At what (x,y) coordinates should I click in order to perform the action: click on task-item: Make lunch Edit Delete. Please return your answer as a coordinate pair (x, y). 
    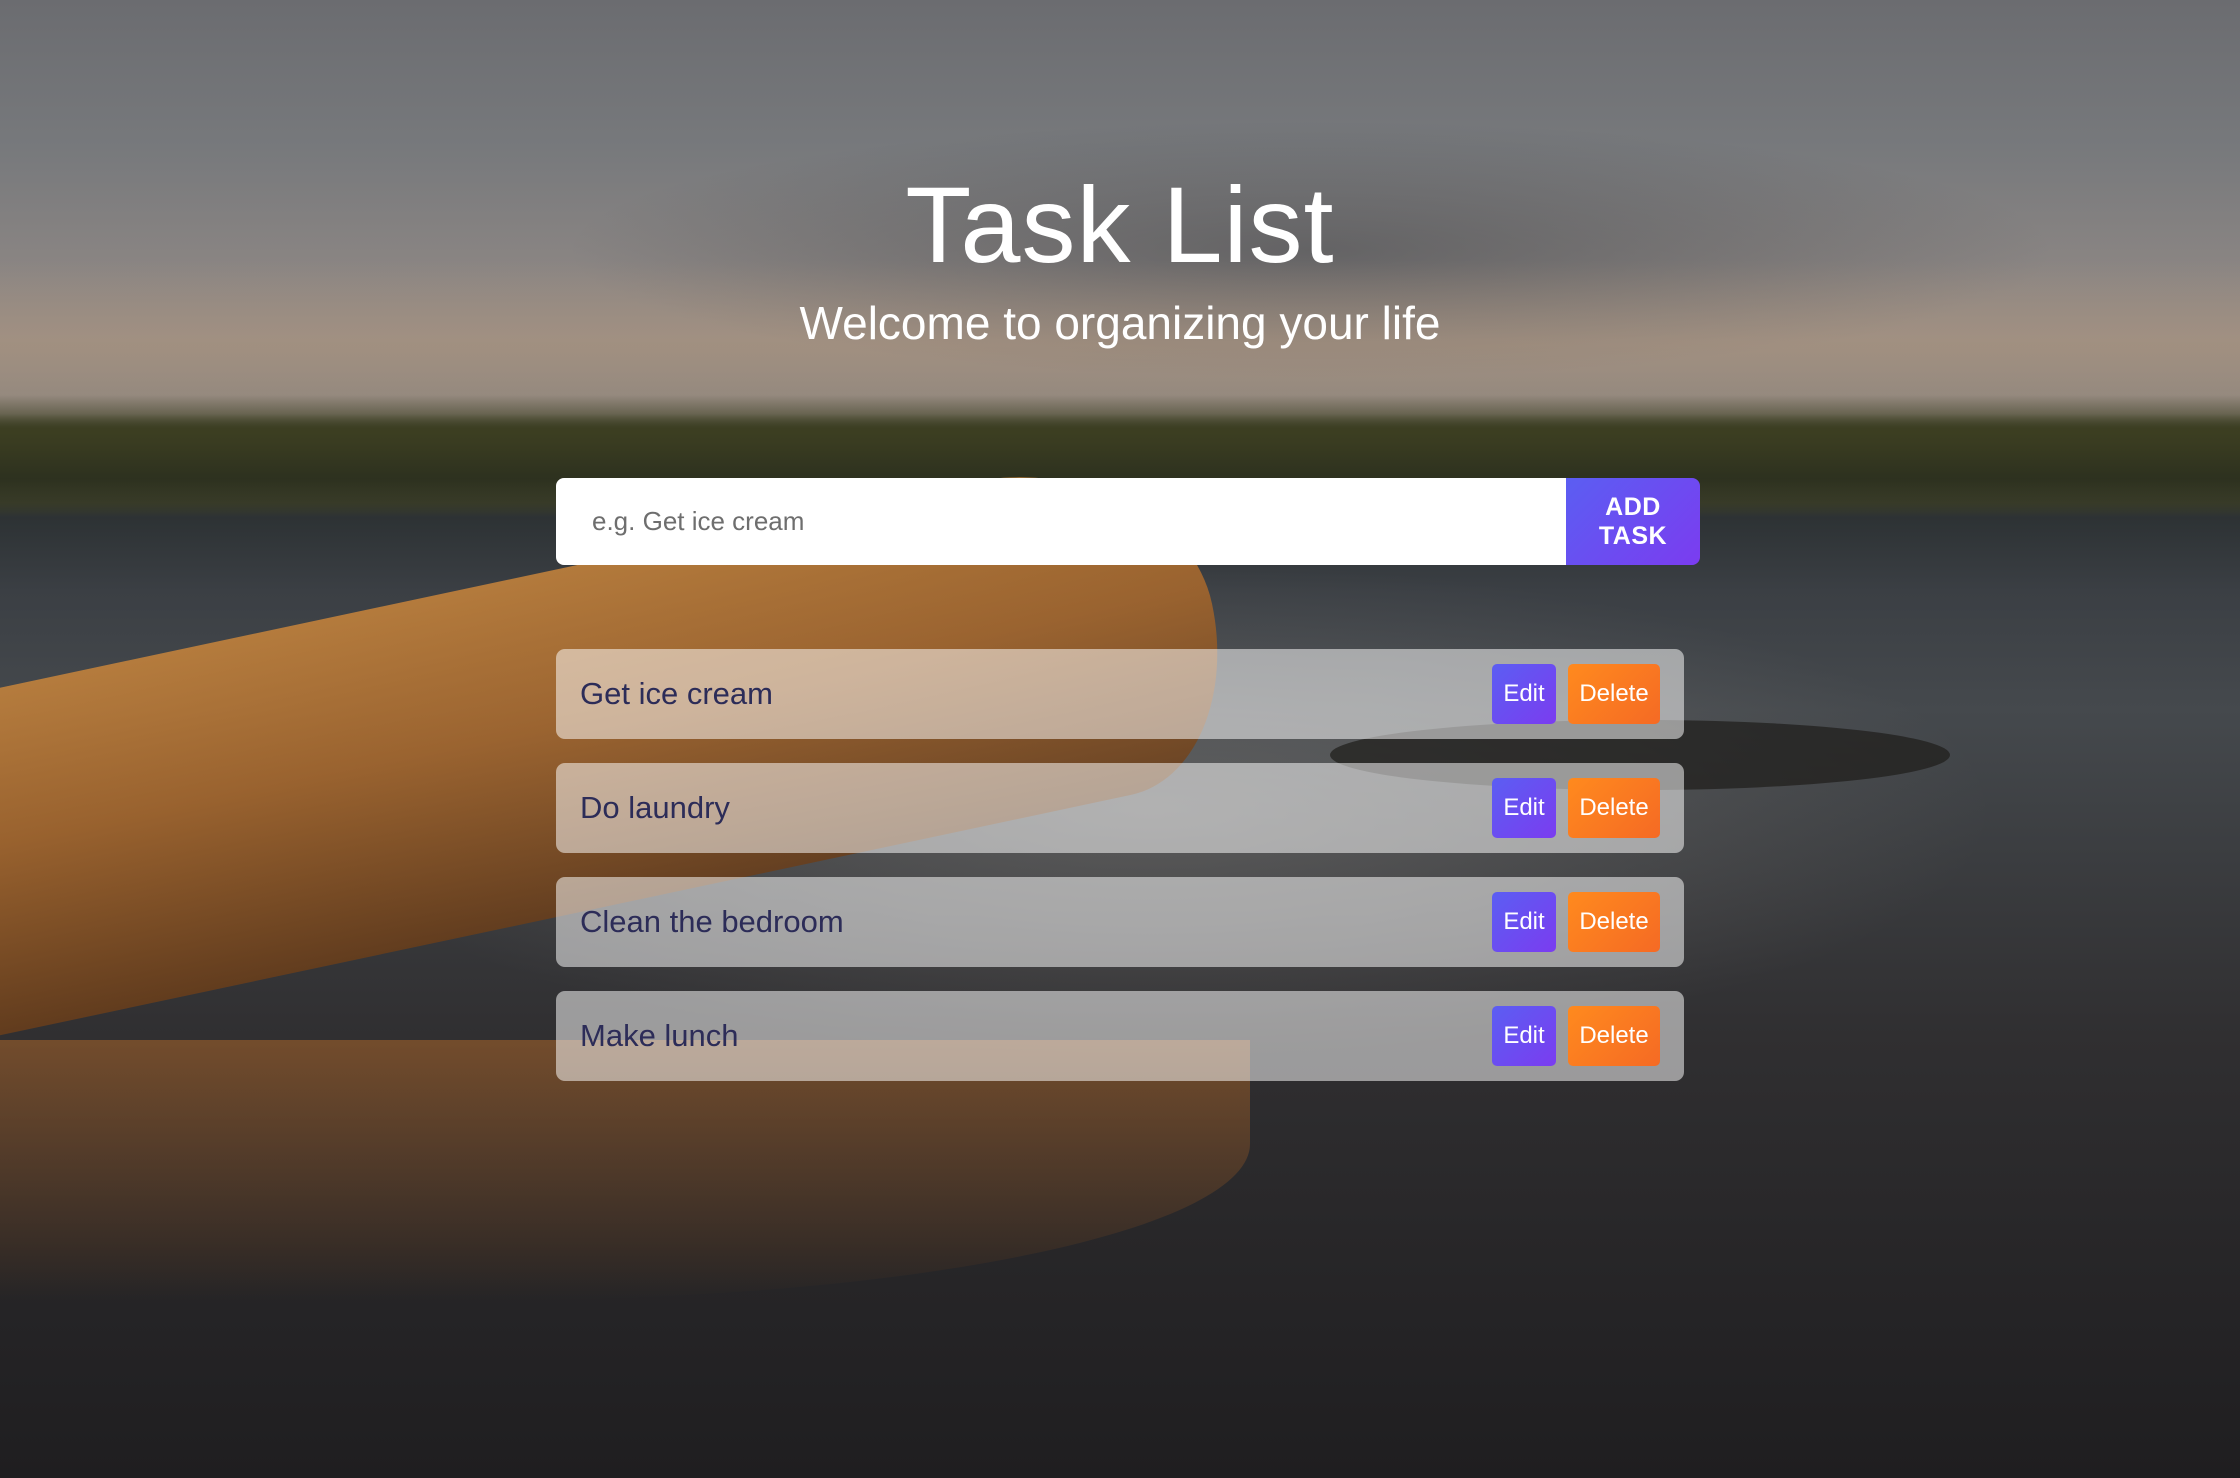
    Looking at the image, I should click on (1120, 1036).